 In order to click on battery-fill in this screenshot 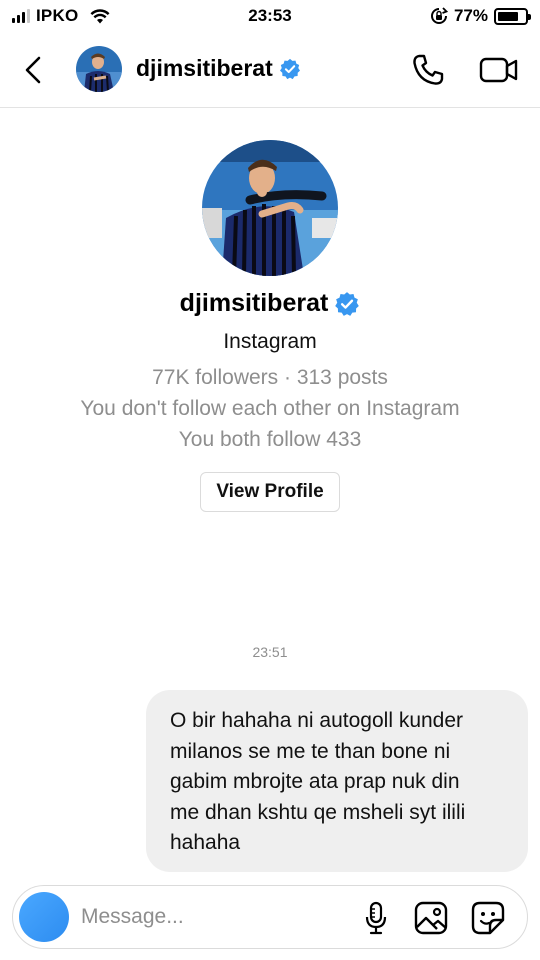, I will do `click(508, 16)`.